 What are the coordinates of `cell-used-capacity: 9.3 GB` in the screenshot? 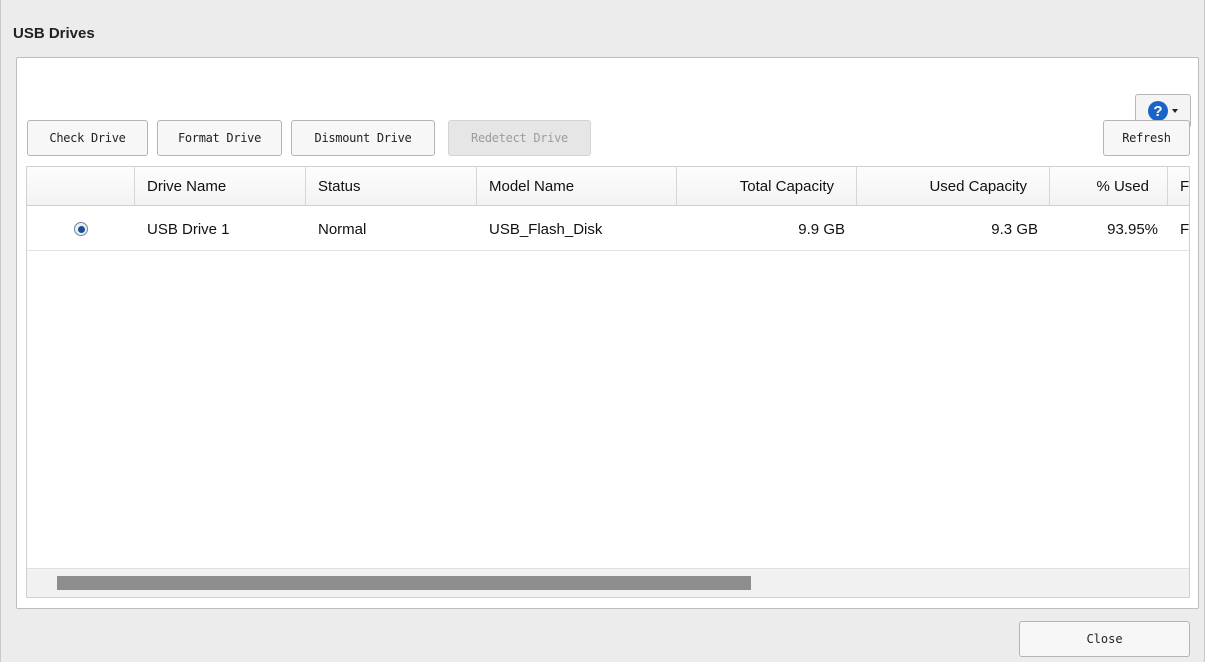 It's located at (1014, 229).